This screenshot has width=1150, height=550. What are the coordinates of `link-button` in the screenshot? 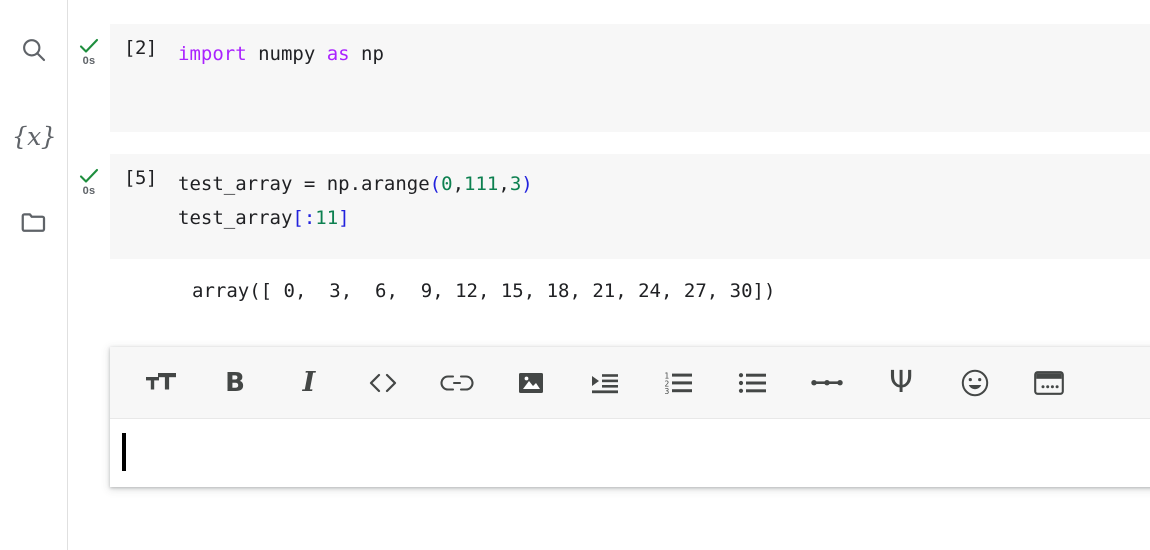 It's located at (457, 383).